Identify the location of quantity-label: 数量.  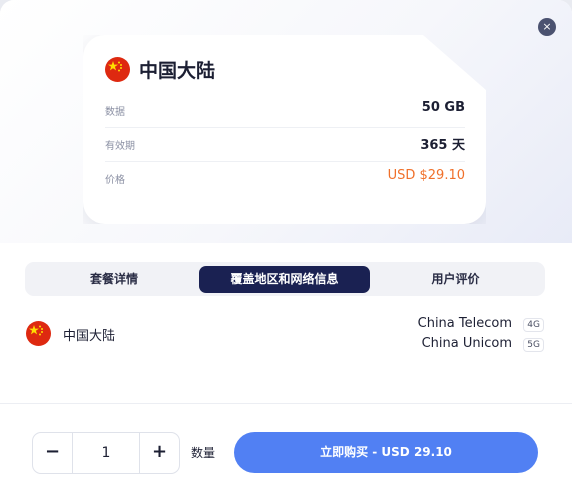
(203, 453).